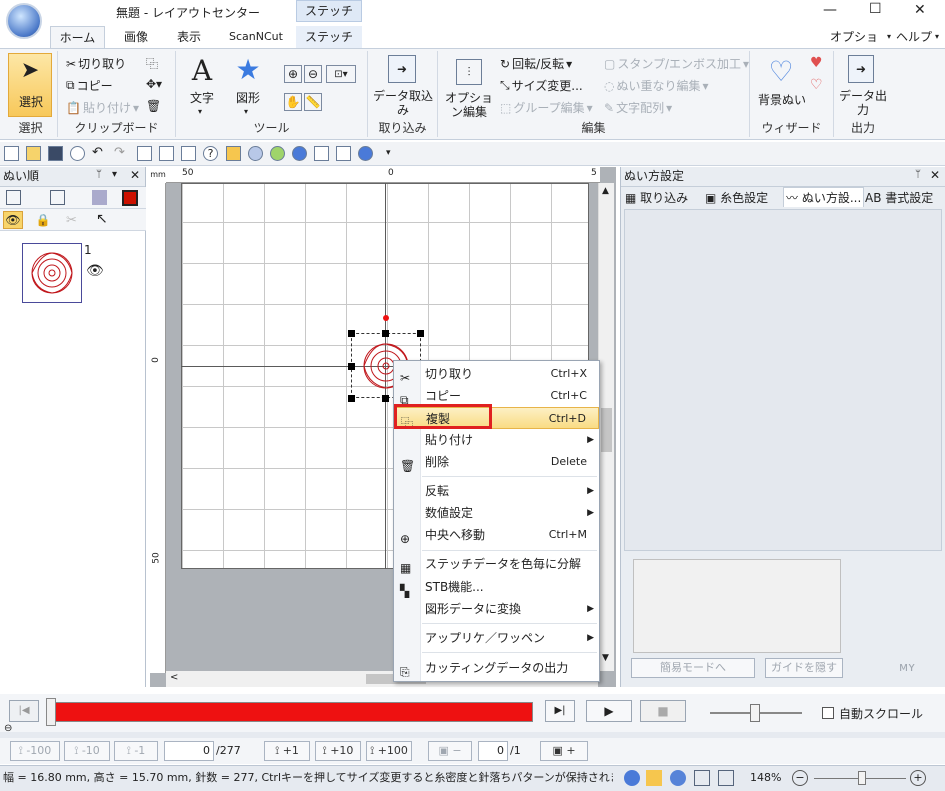  I want to click on settings-icon, so click(343, 153).